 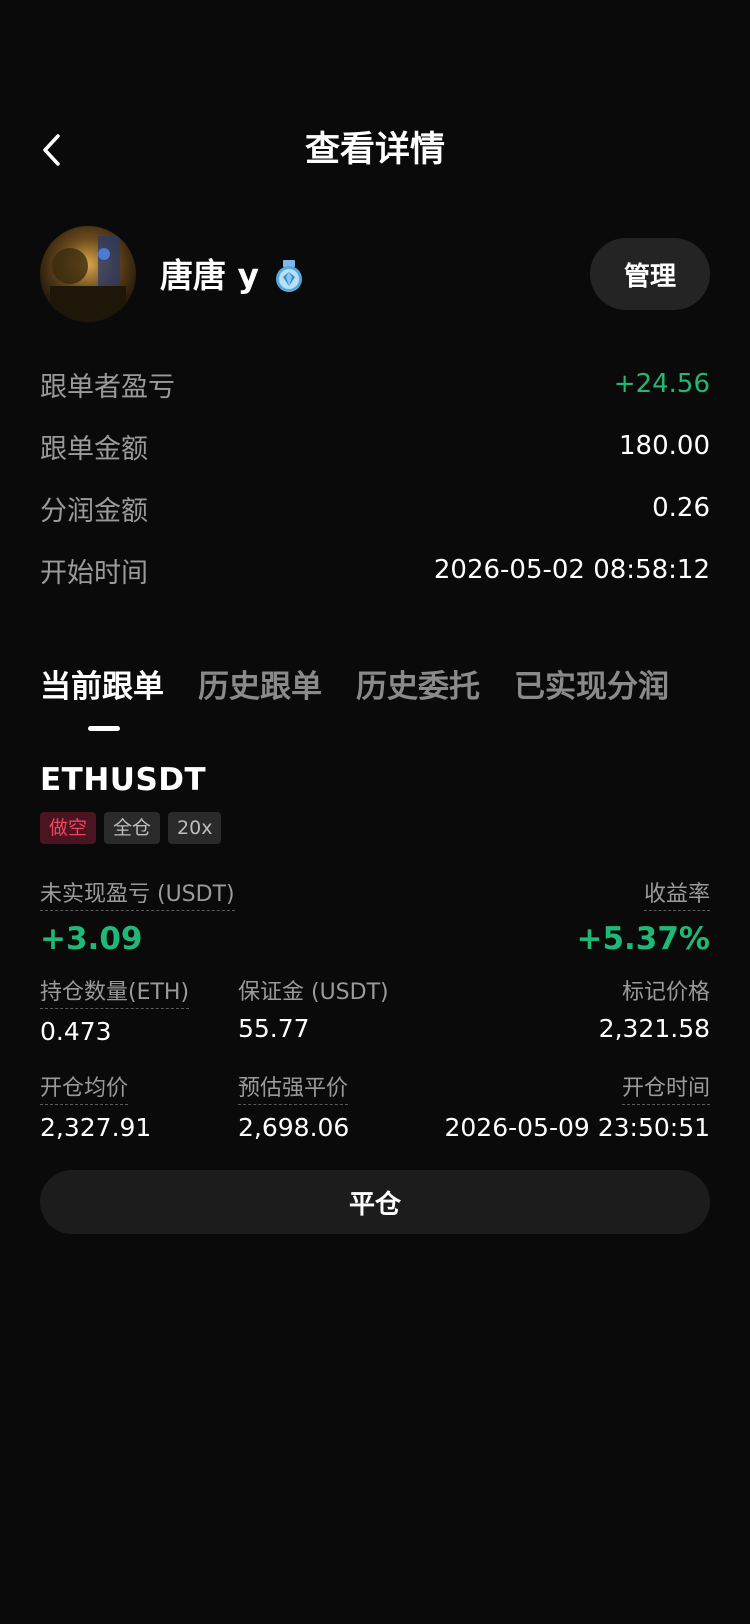 What do you see at coordinates (293, 1087) in the screenshot?
I see `liq-price-label: 预估强平价` at bounding box center [293, 1087].